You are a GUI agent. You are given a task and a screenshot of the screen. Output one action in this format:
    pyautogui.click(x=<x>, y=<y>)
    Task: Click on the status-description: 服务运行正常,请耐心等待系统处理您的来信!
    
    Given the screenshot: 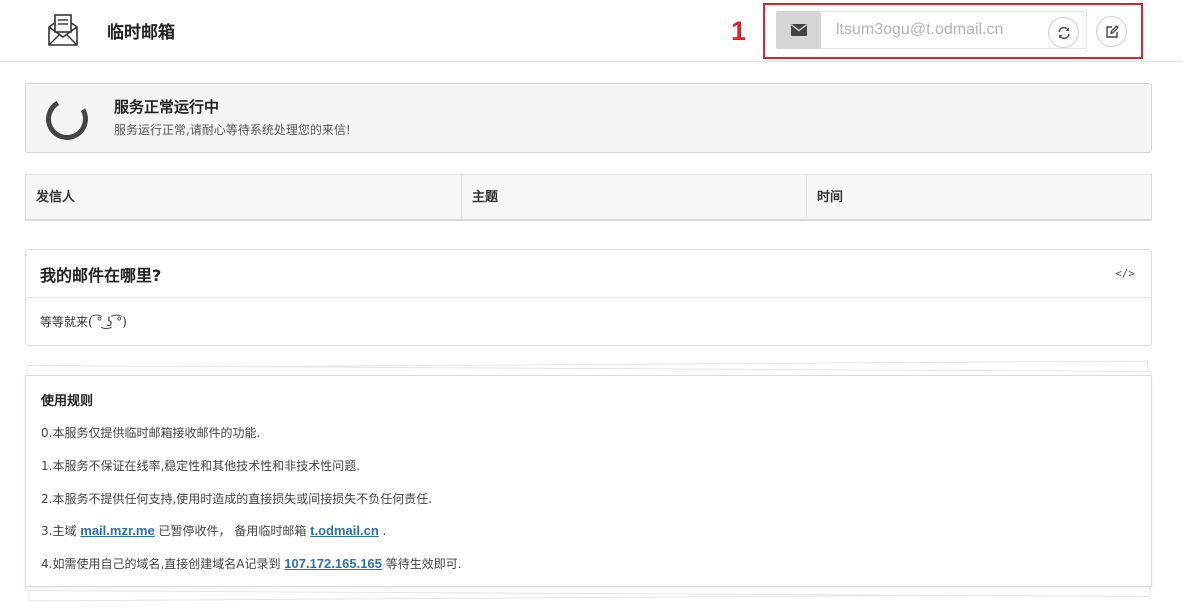 What is the action you would take?
    pyautogui.click(x=232, y=130)
    